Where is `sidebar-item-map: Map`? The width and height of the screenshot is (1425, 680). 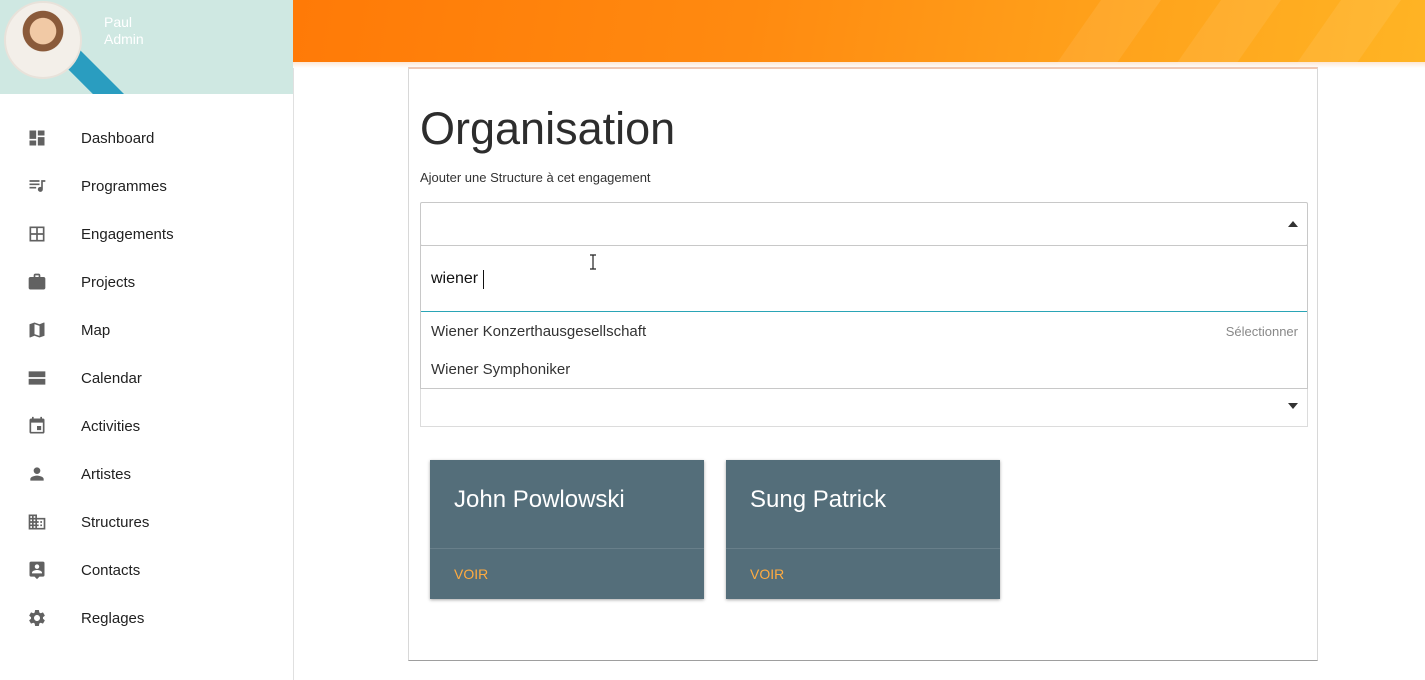 sidebar-item-map: Map is located at coordinates (146, 330).